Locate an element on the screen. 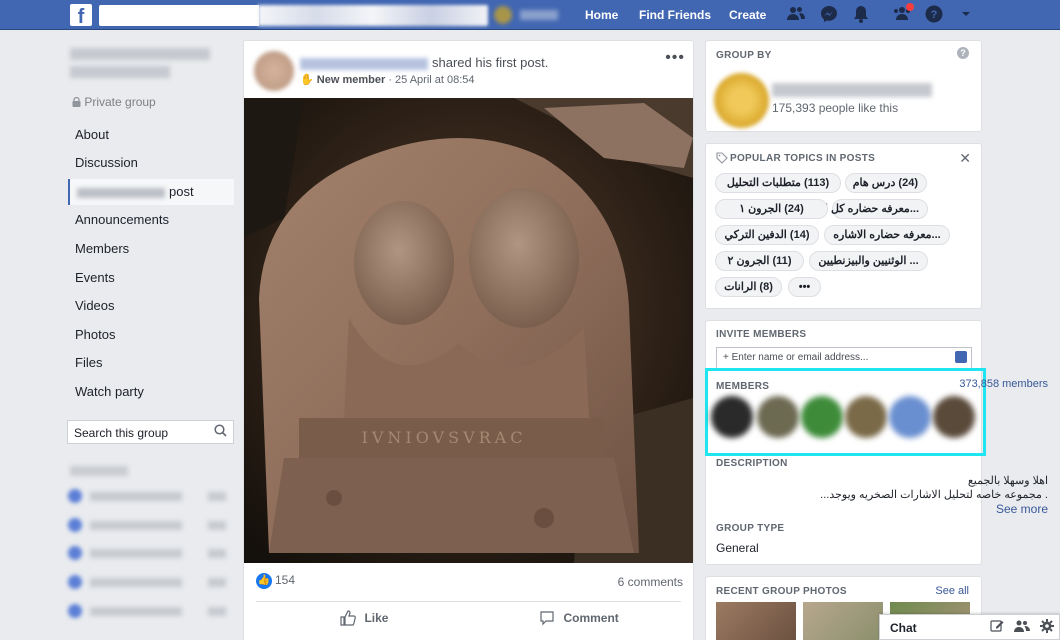  chat-bar: Chat is located at coordinates (969, 627).